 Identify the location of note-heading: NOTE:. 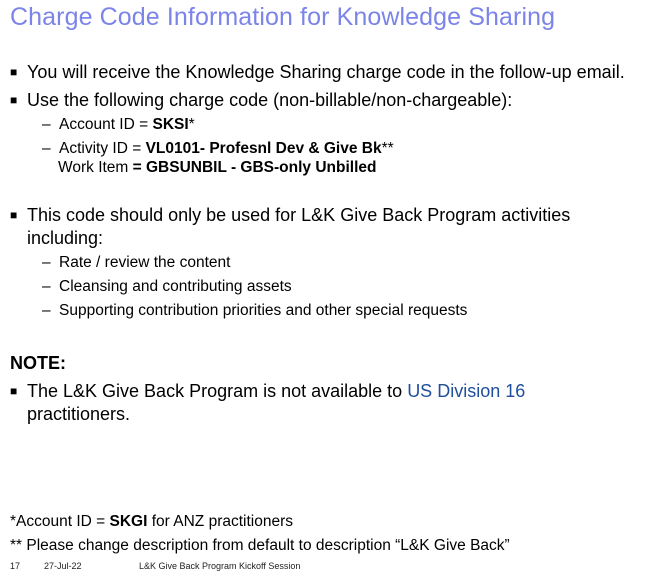
(38, 363).